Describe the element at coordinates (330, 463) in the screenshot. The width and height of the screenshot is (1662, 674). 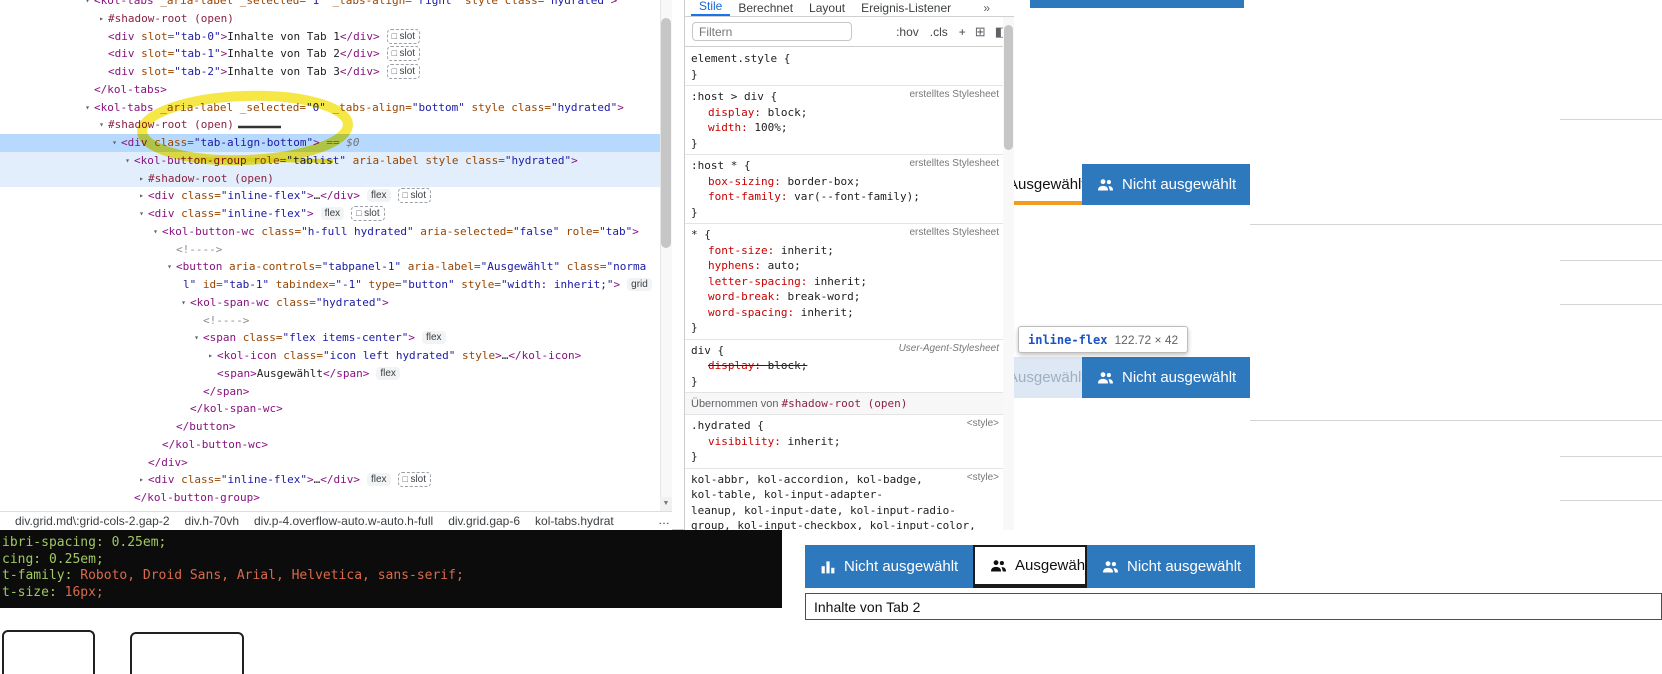
I see `dom-tree-row: </div>` at that location.